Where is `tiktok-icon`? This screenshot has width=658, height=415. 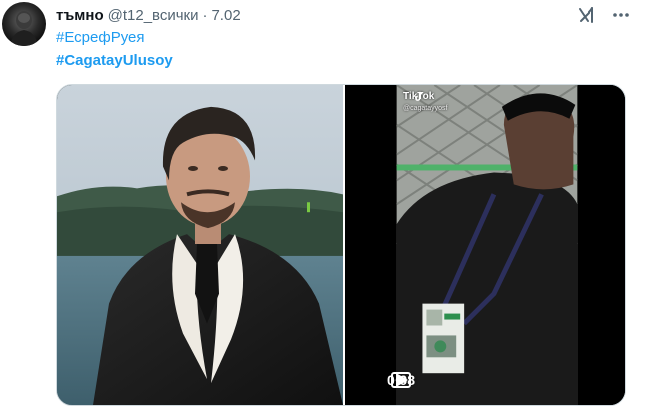
tiktok-icon is located at coordinates (419, 96).